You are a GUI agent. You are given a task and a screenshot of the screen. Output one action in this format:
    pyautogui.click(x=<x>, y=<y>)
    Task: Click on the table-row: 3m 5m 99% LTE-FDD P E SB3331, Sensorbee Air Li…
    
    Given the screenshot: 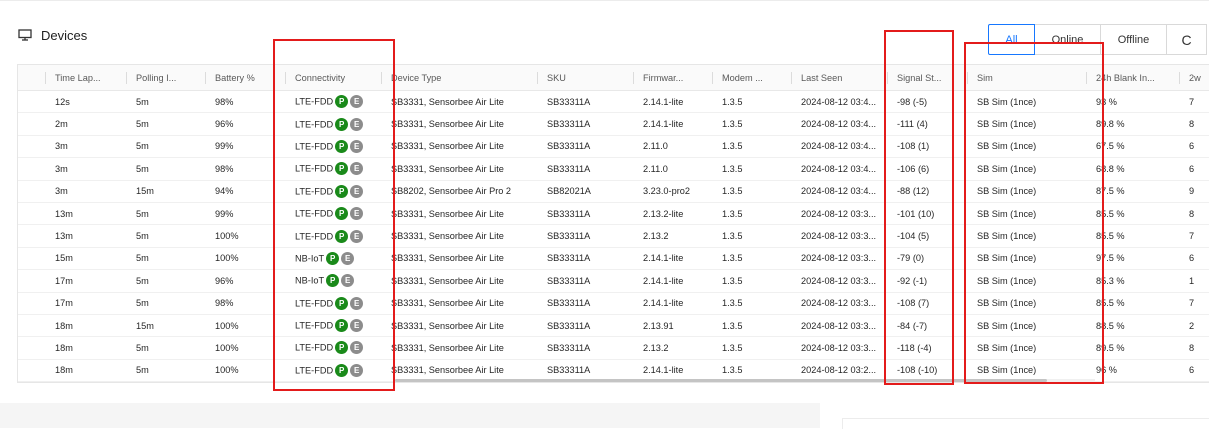 What is the action you would take?
    pyautogui.click(x=613, y=147)
    